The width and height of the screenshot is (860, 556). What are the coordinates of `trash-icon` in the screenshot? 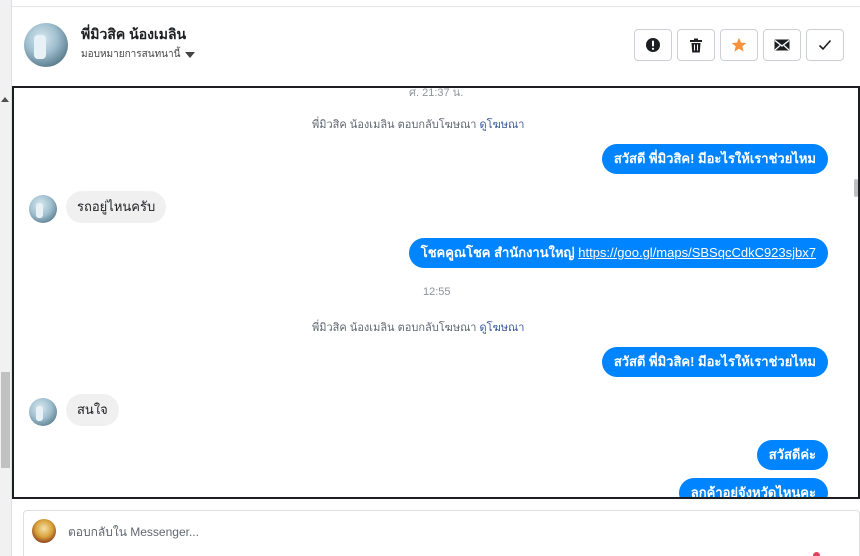 It's located at (696, 45).